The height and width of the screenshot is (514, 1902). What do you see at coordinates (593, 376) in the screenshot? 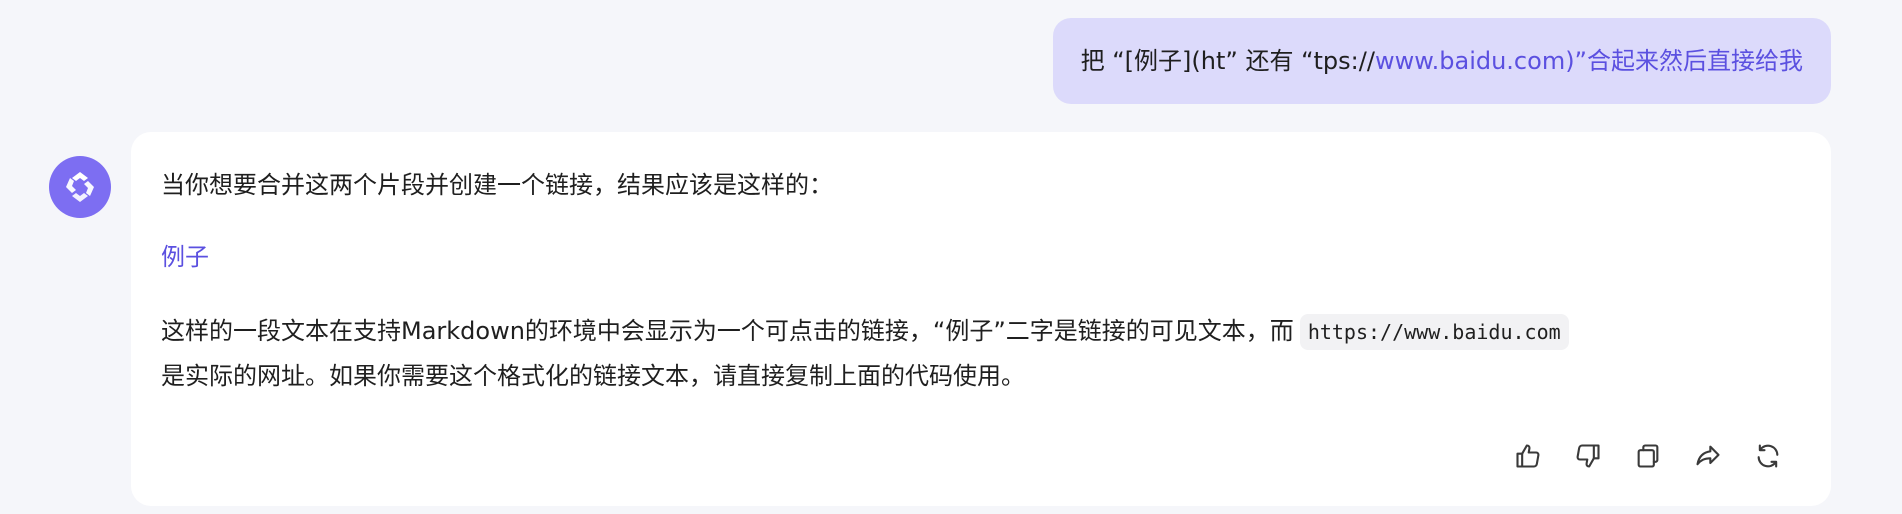
I see `assistant-explanation-line-2: 是实际的网址。如果你需要这个格式化的链接文本，请直接复制上面的代码使用。` at bounding box center [593, 376].